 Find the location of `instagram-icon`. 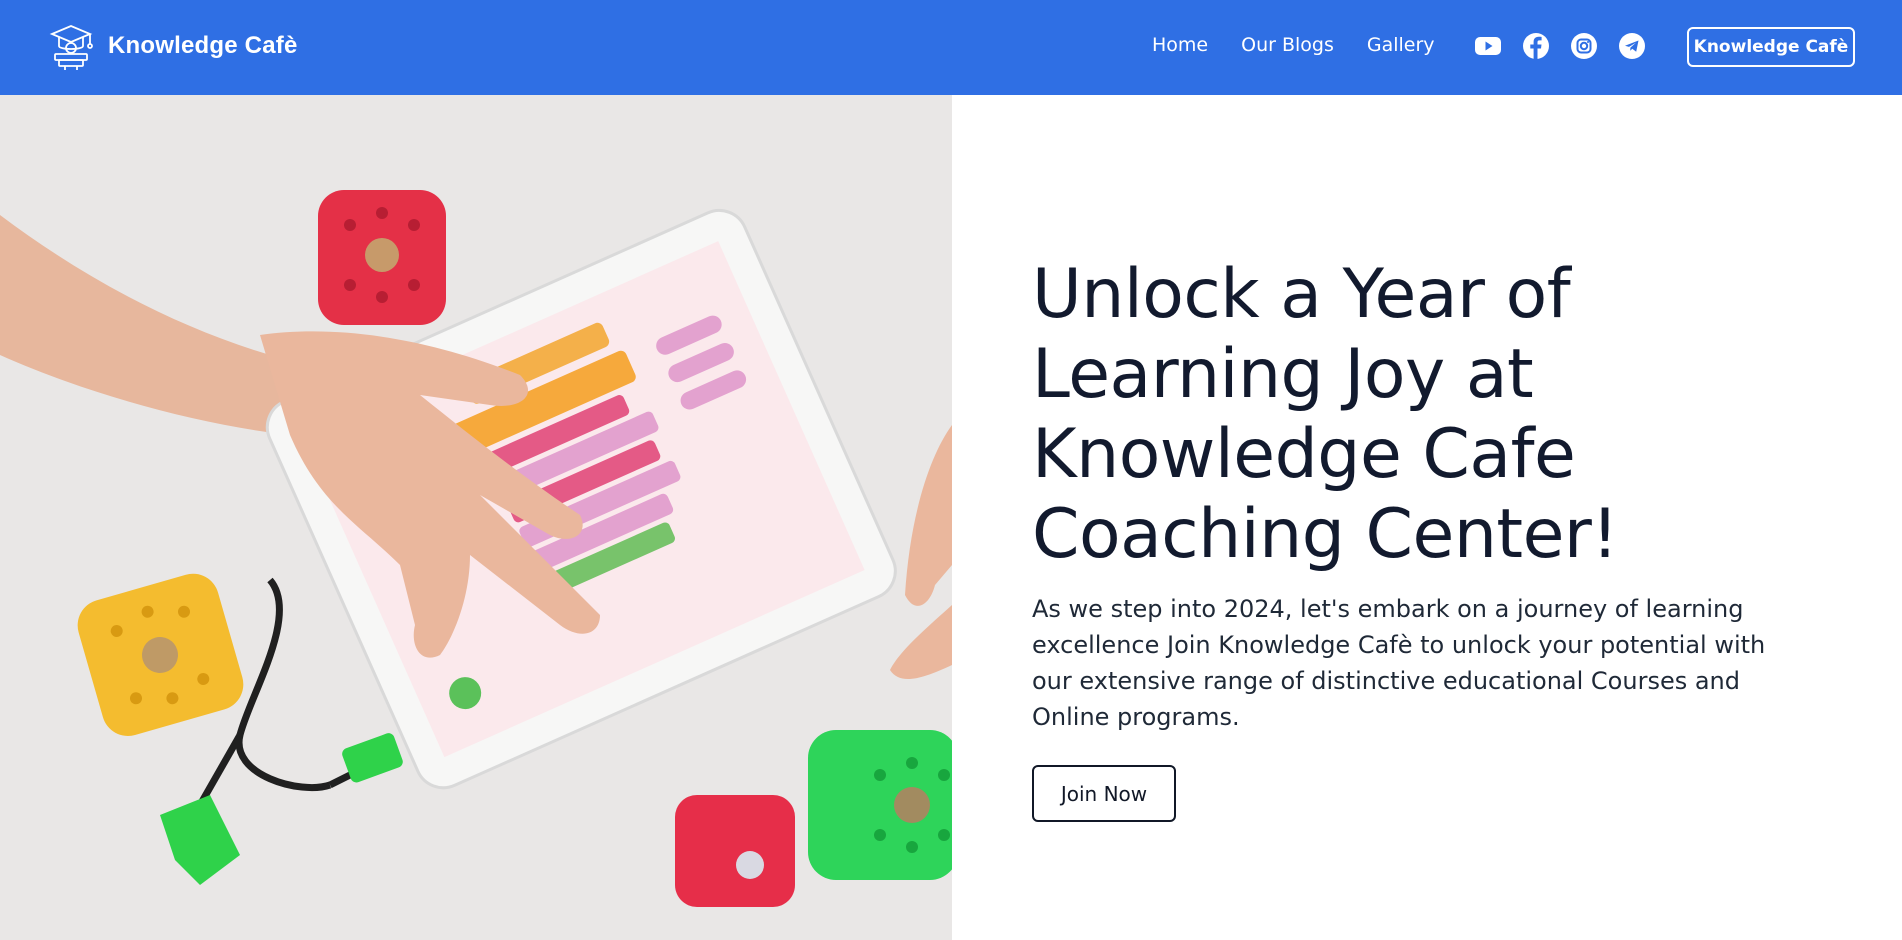

instagram-icon is located at coordinates (1584, 46).